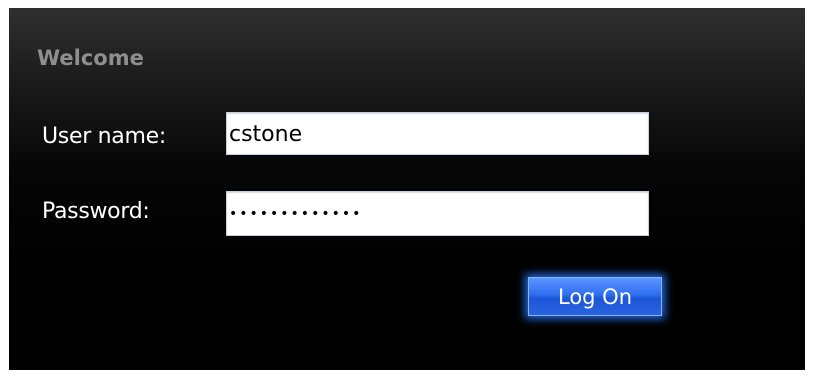 The width and height of the screenshot is (814, 380). Describe the element at coordinates (96, 211) in the screenshot. I see `password-label: Password:` at that location.